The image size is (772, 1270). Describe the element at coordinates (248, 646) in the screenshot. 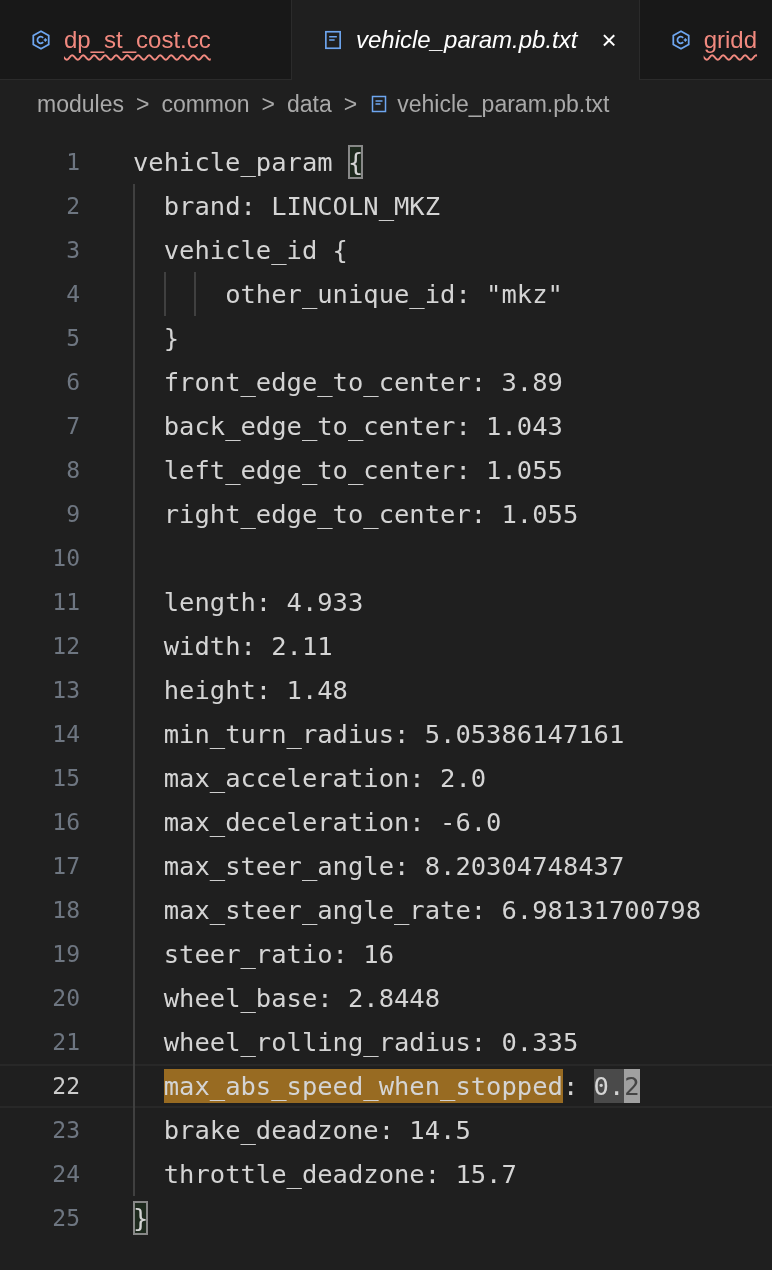

I see `code-text: width: 2.11` at that location.